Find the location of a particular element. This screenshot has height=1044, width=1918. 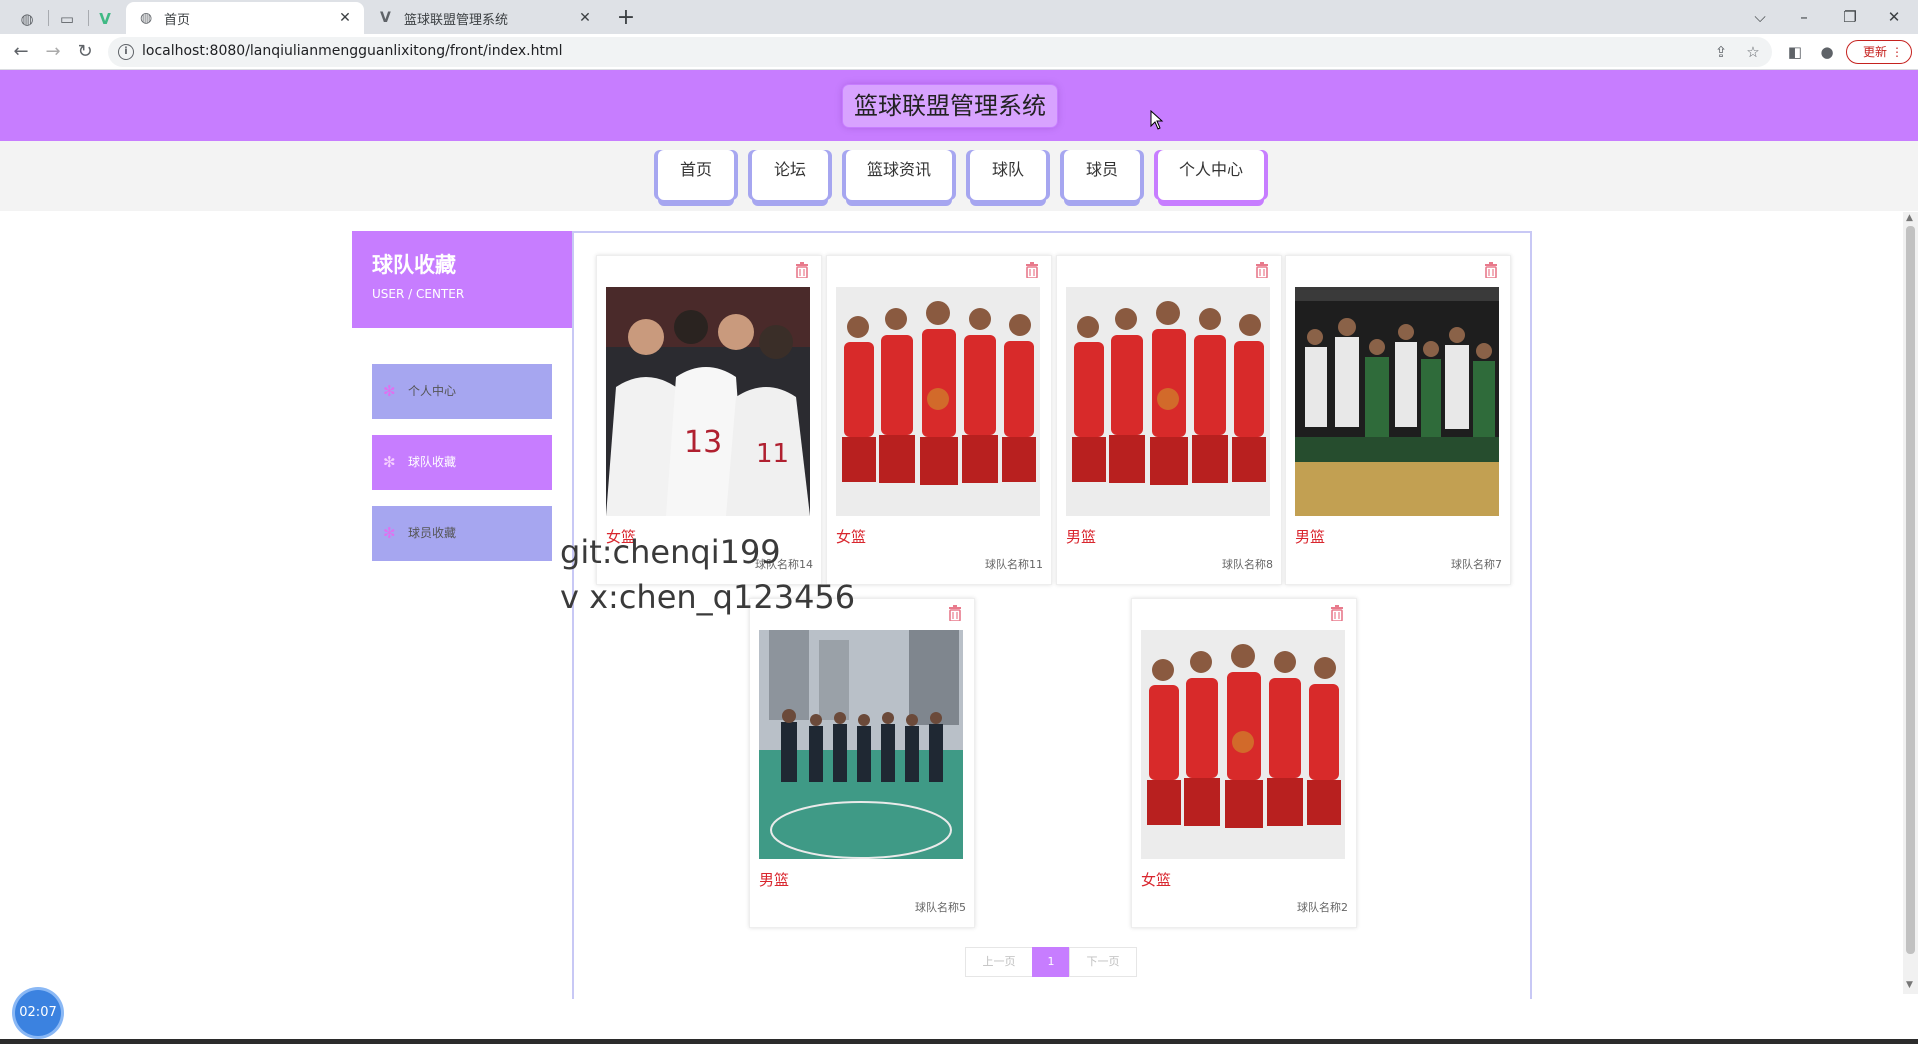

sidepanel-icon: ◧ is located at coordinates (1795, 52).